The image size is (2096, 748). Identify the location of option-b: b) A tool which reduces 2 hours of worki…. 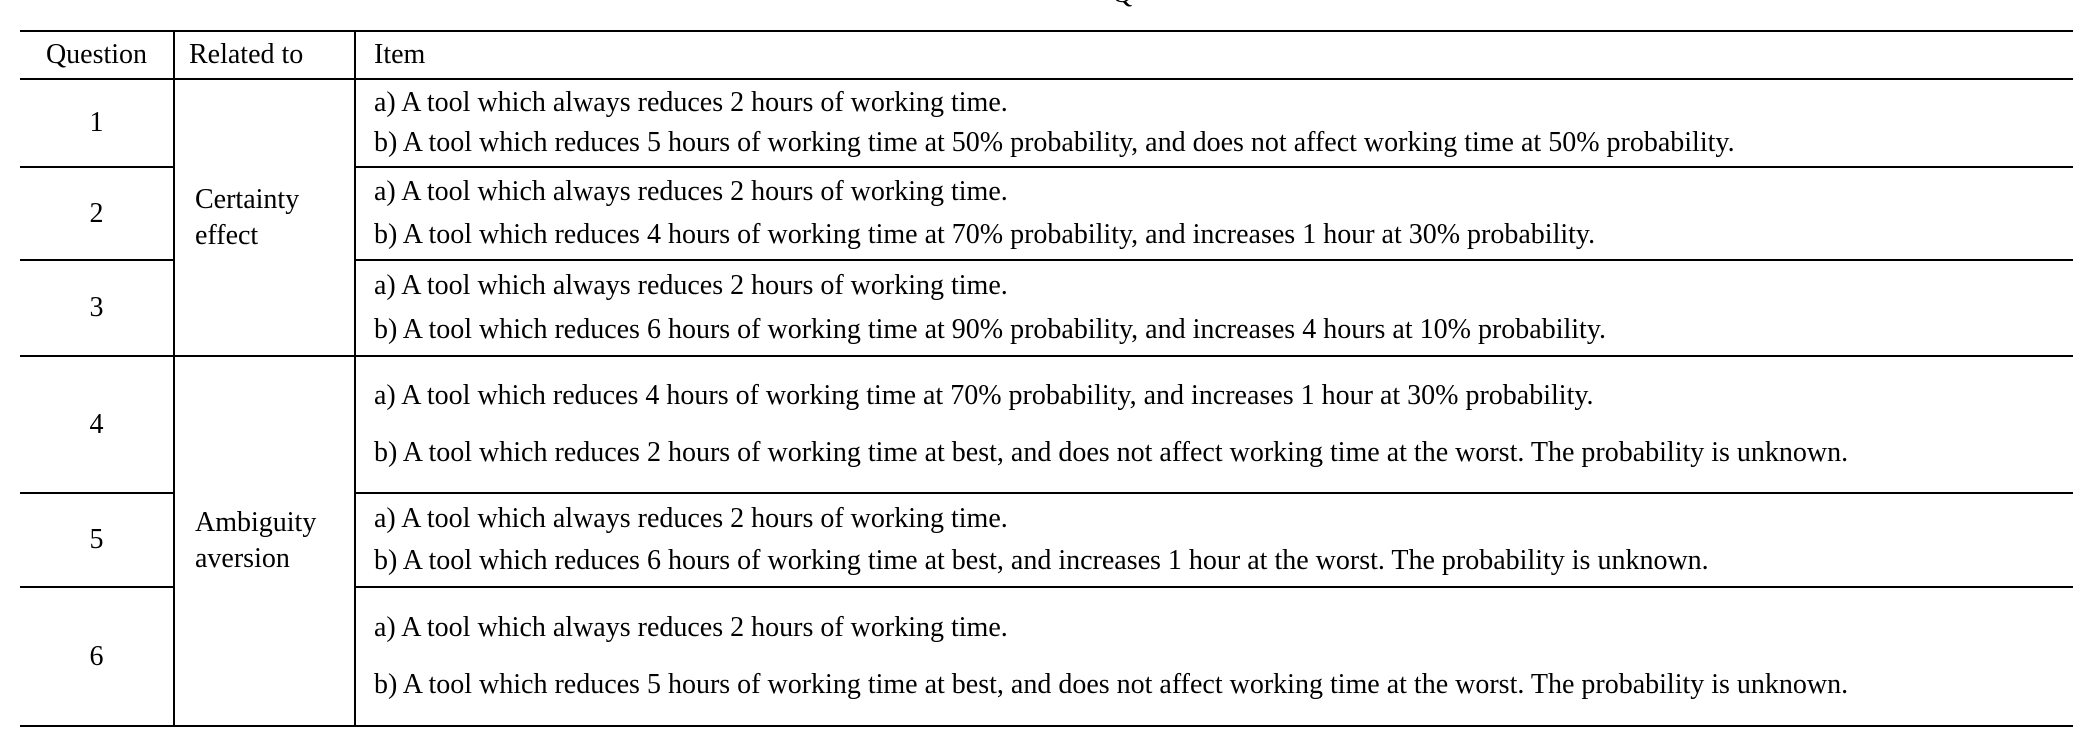
(1111, 452).